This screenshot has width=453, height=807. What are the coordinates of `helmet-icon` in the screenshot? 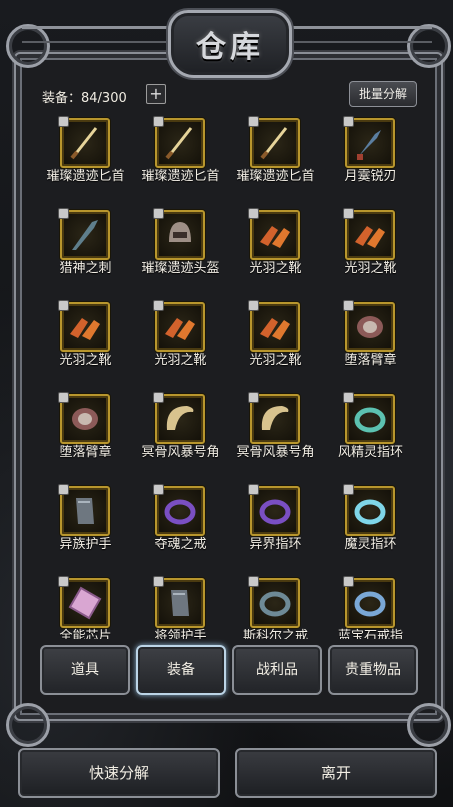 It's located at (180, 232).